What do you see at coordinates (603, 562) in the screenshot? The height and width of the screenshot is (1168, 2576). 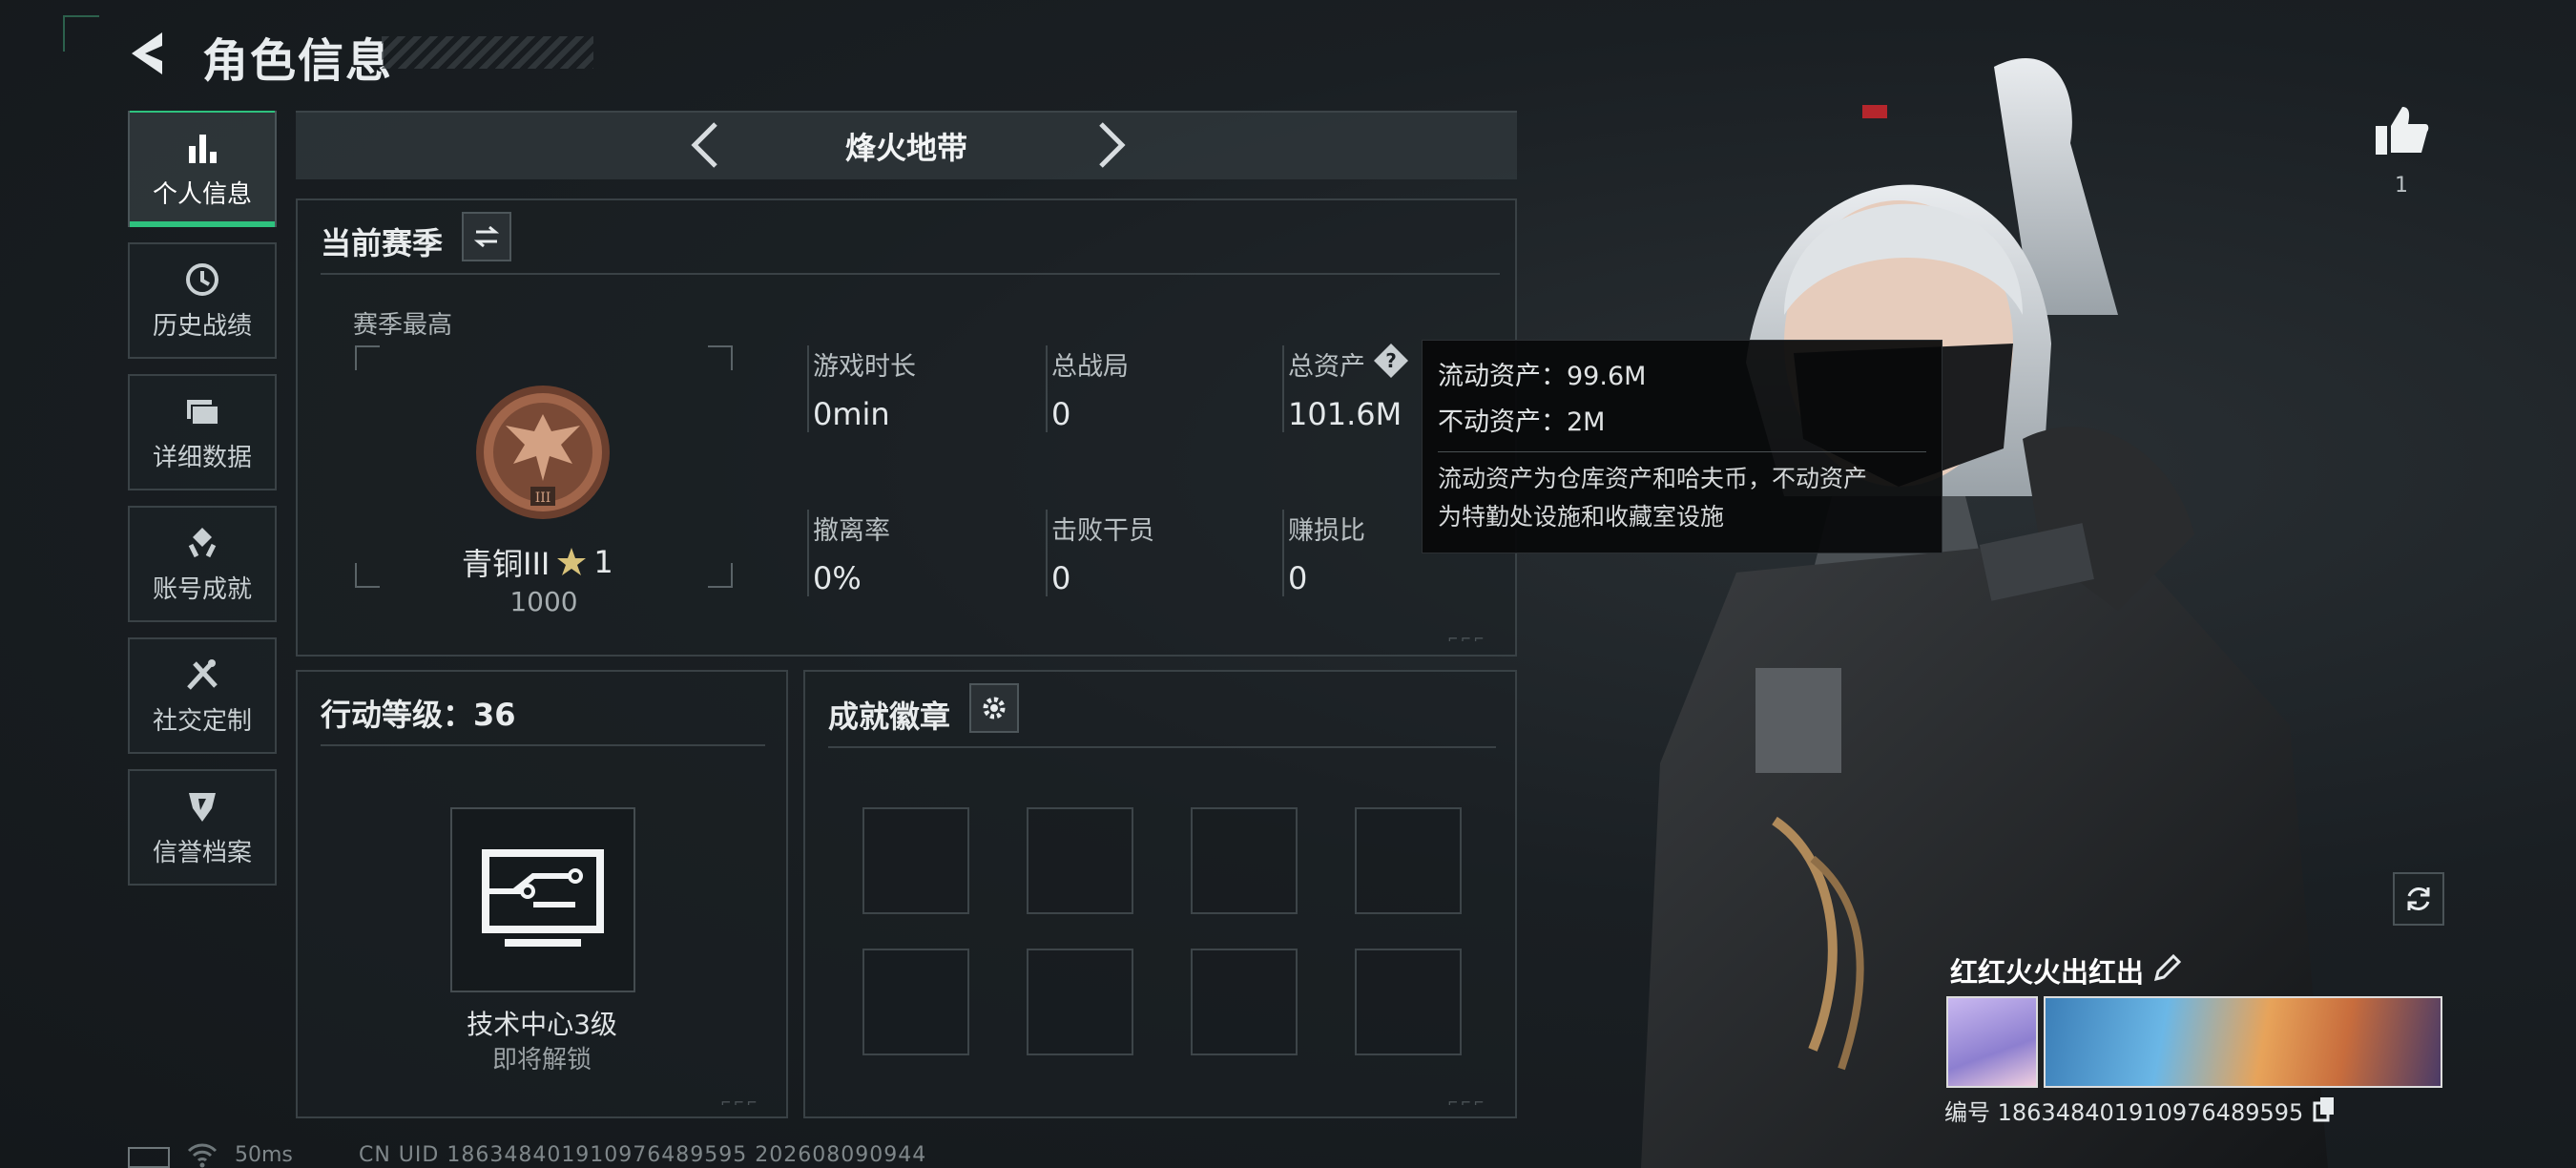 I see `rank-stars: 1` at bounding box center [603, 562].